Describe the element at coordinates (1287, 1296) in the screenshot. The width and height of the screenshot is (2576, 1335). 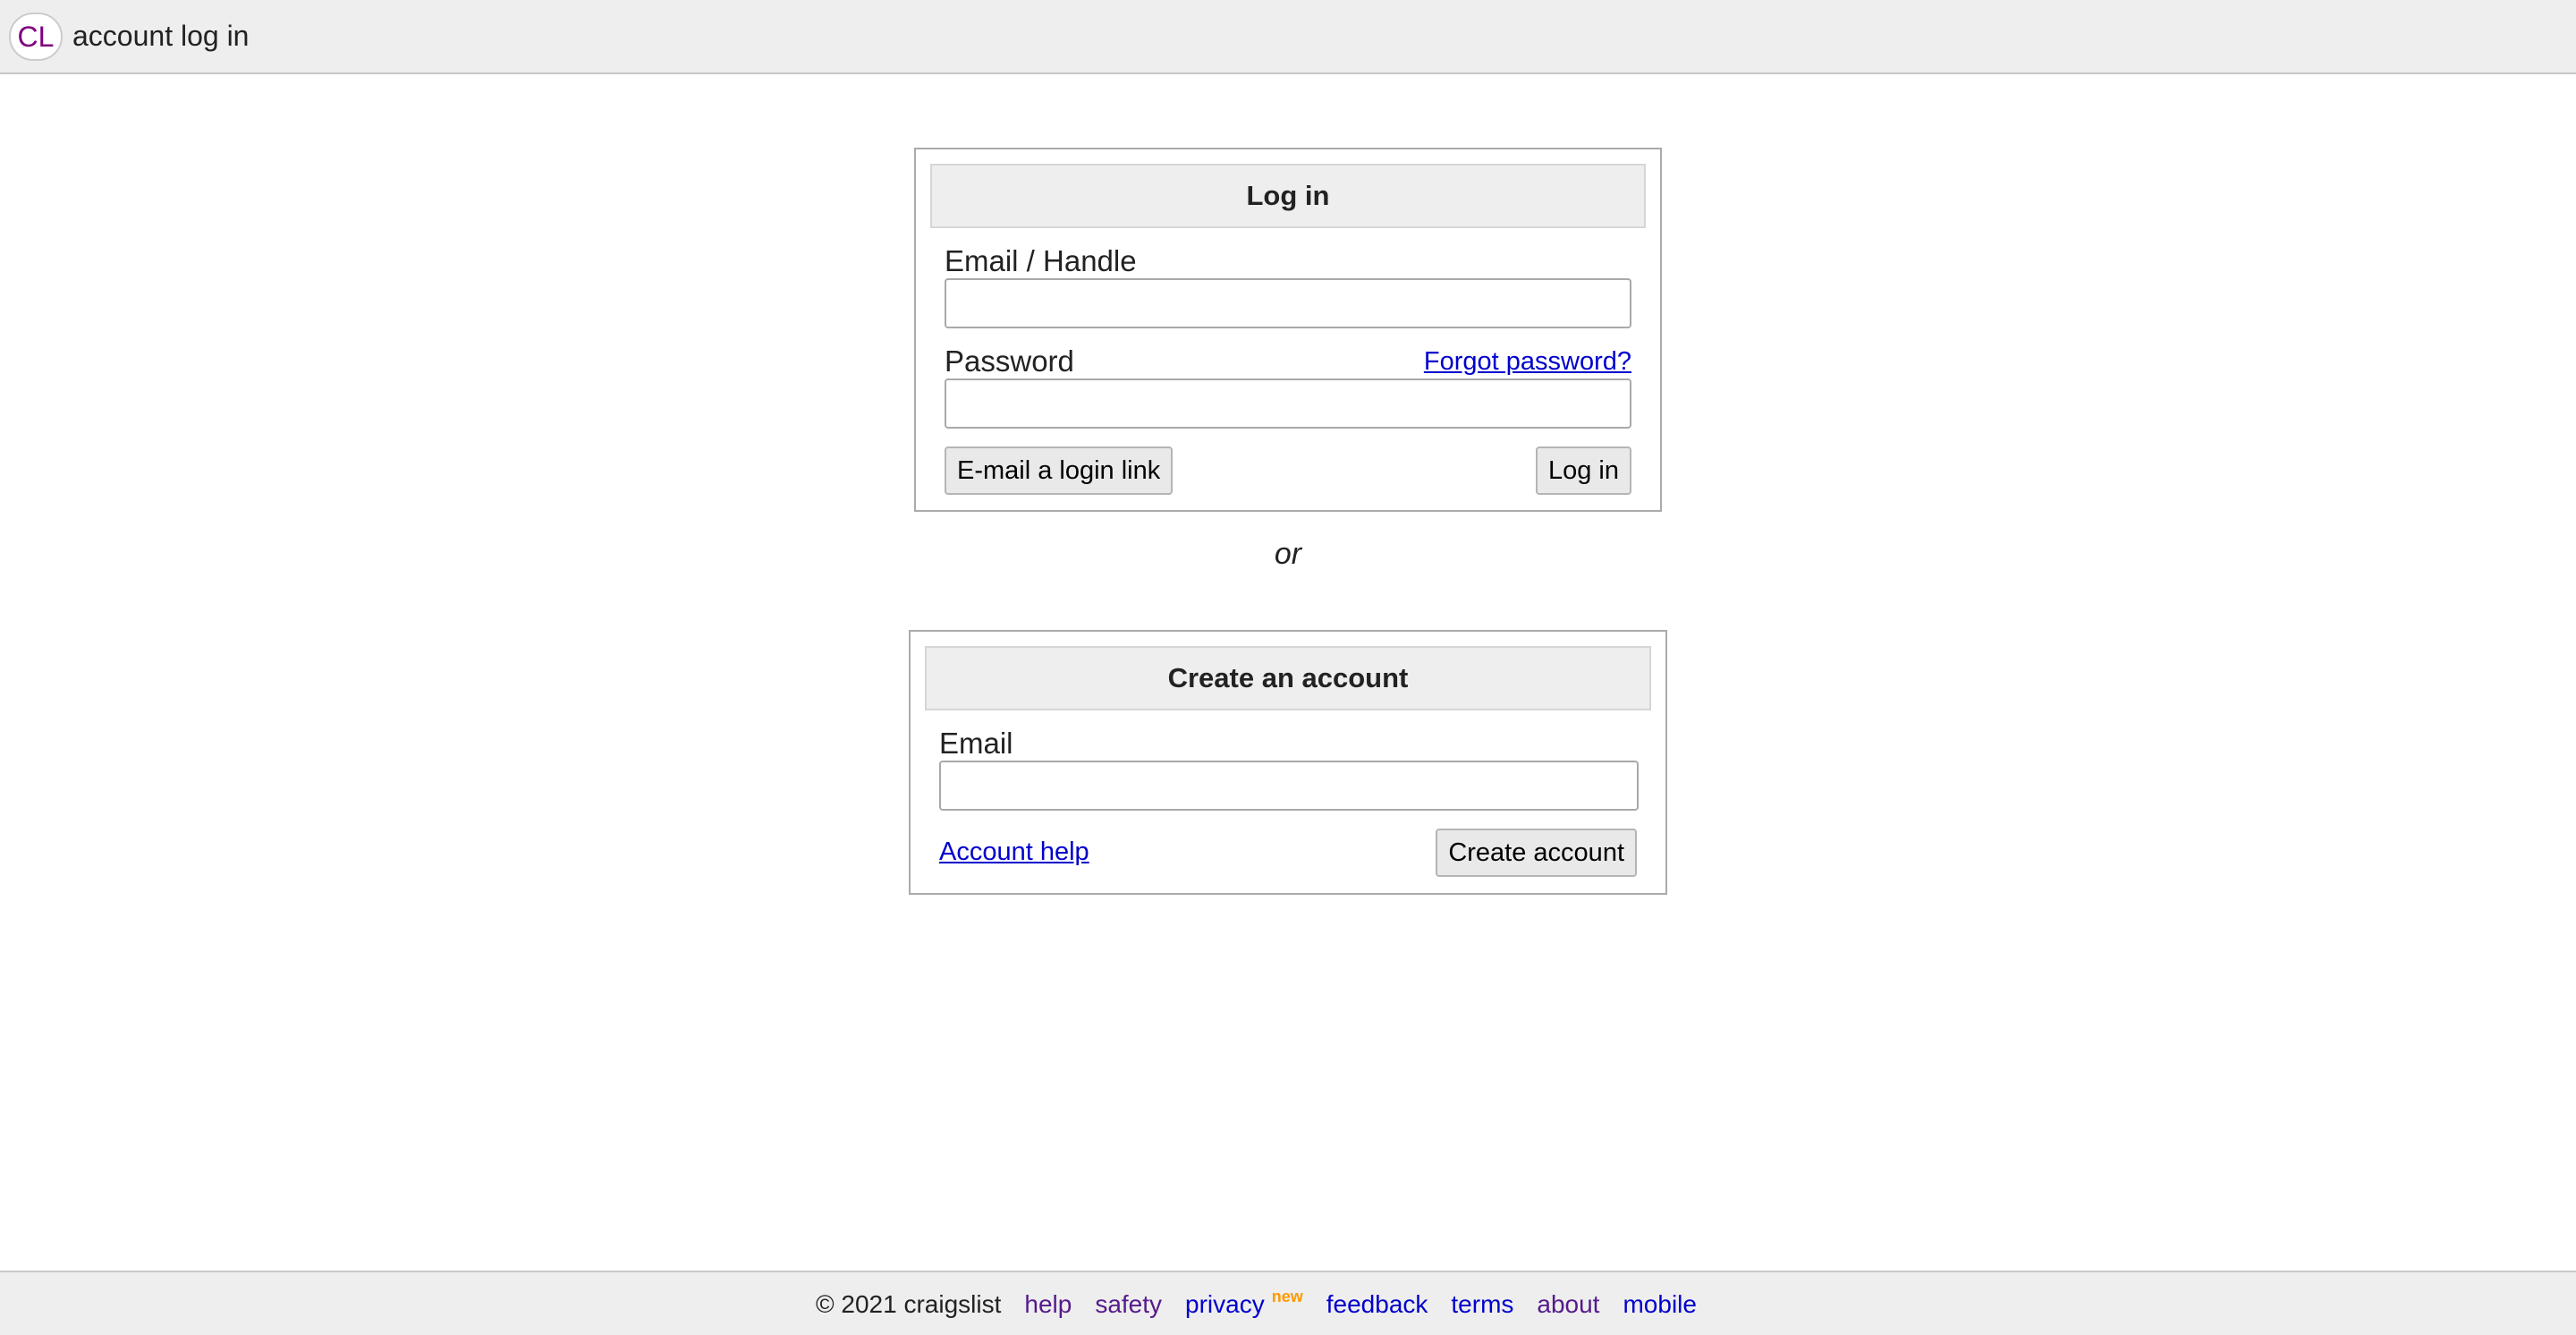
I see `new-badge: new` at that location.